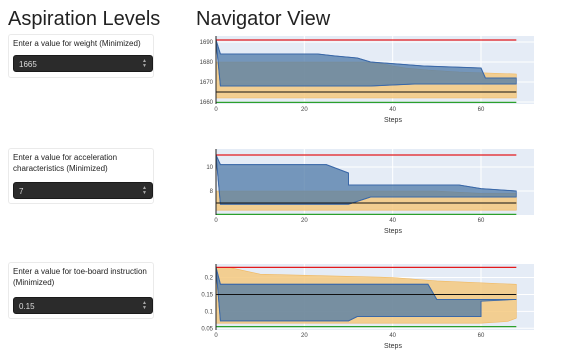 The width and height of the screenshot is (566, 352). Describe the element at coordinates (263, 19) in the screenshot. I see `navigator-view-heading: Navigator View` at that location.